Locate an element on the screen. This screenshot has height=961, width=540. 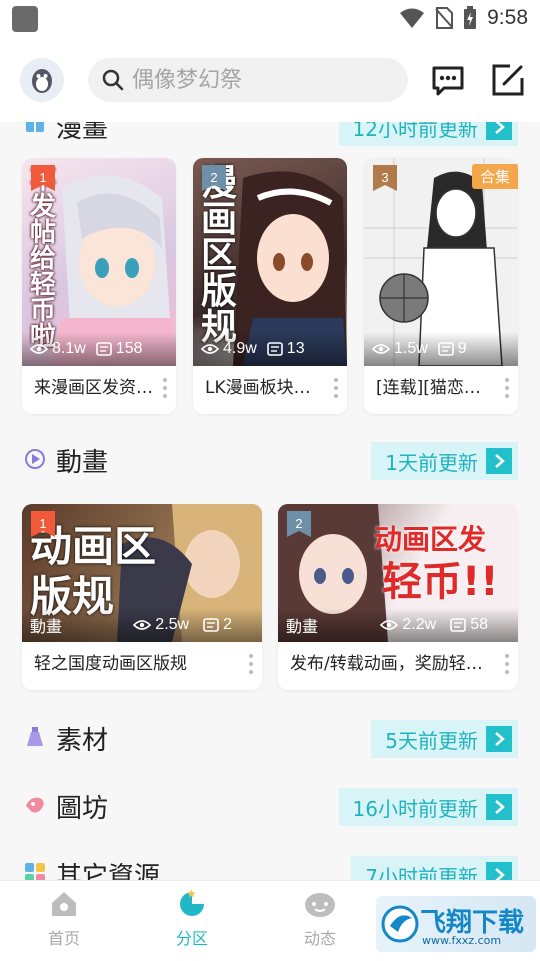
notification-icon is located at coordinates (25, 19).